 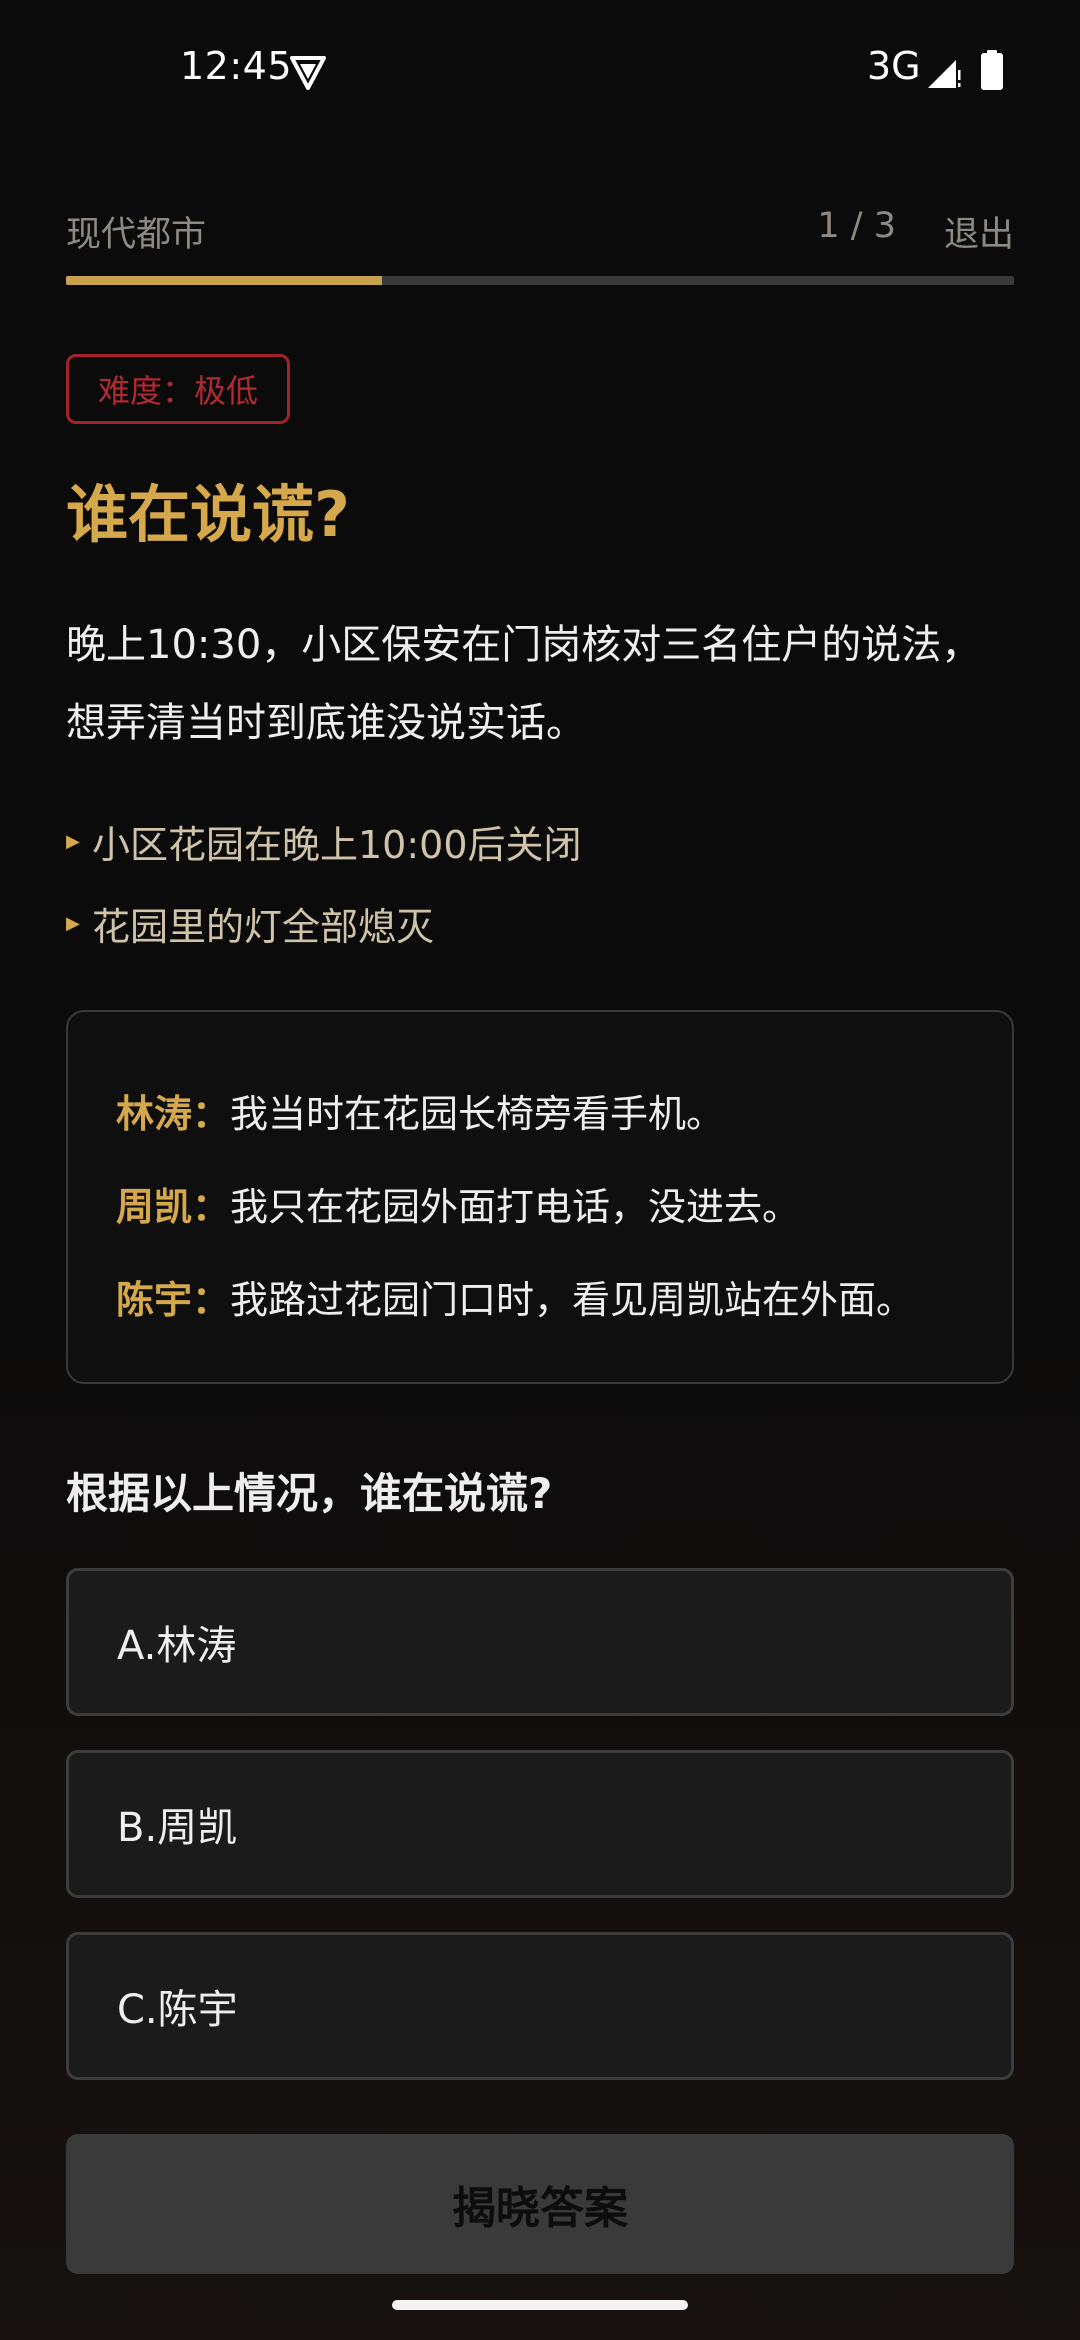 What do you see at coordinates (944, 74) in the screenshot?
I see `signal-icon` at bounding box center [944, 74].